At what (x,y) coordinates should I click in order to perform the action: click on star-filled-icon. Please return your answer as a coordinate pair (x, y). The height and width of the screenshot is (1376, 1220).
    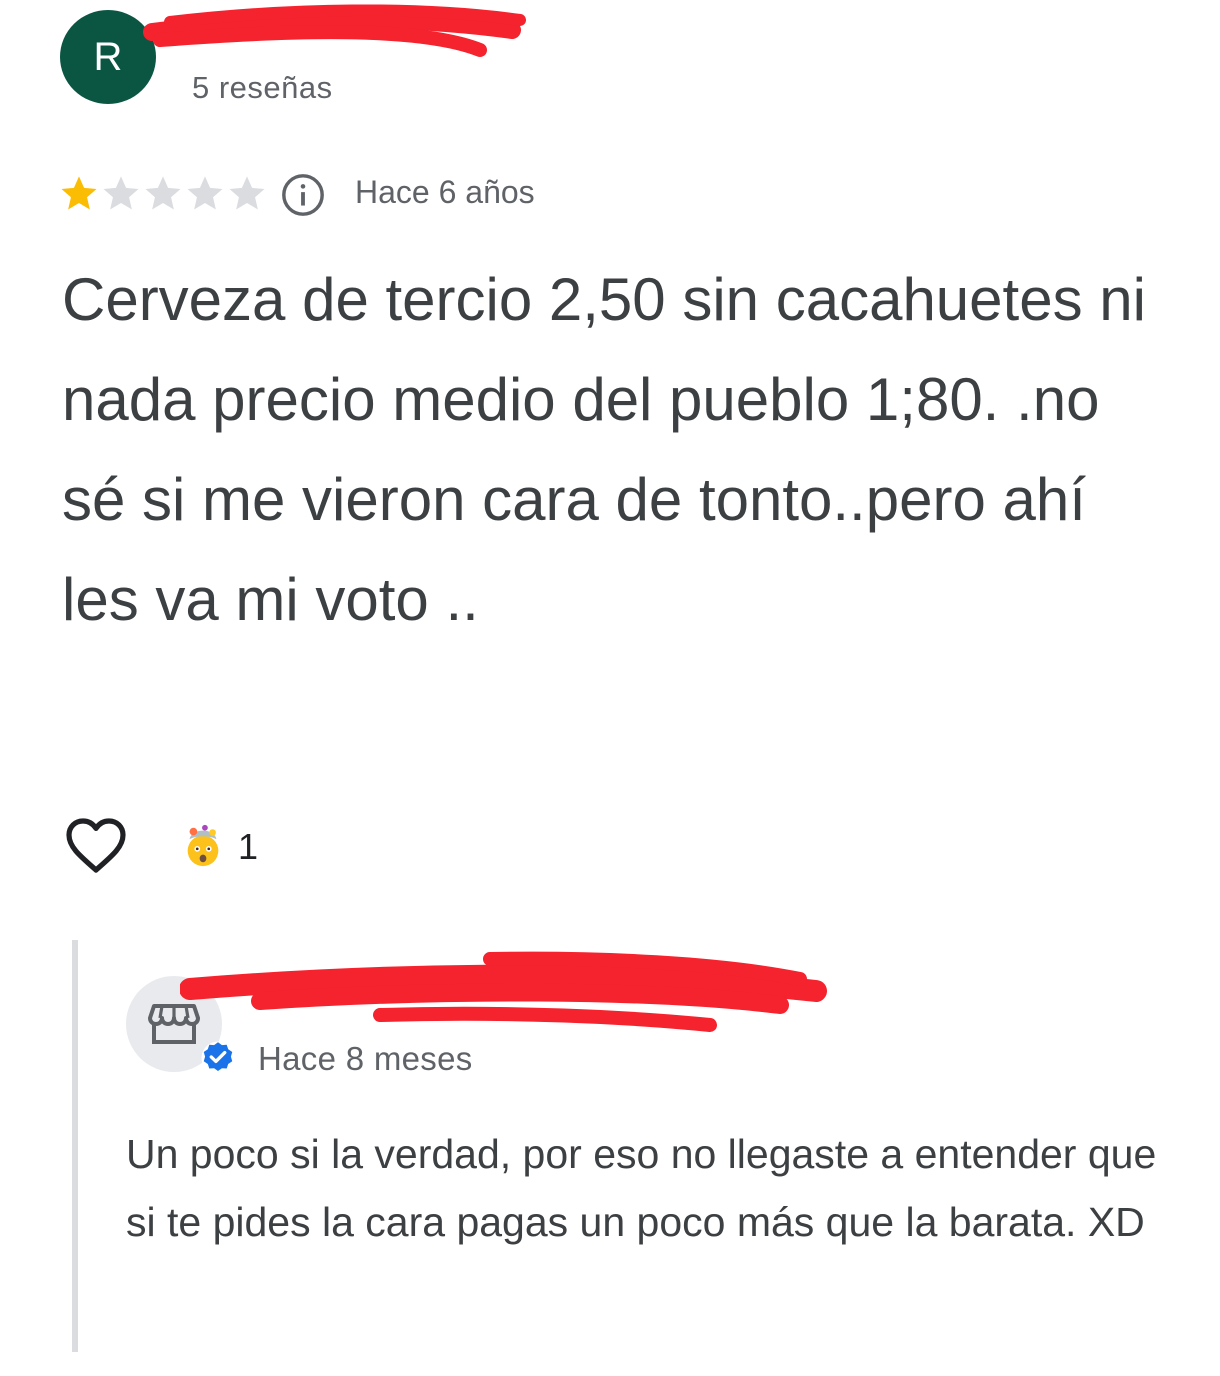
    Looking at the image, I should click on (79, 193).